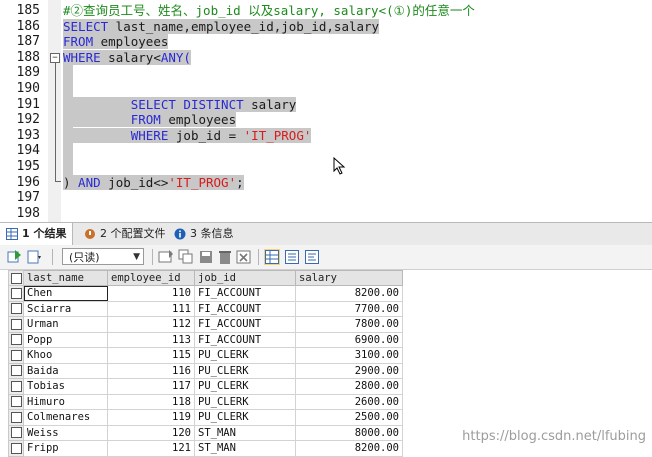 The width and height of the screenshot is (652, 457). Describe the element at coordinates (349, 324) in the screenshot. I see `cell-salary: 7800.00` at that location.